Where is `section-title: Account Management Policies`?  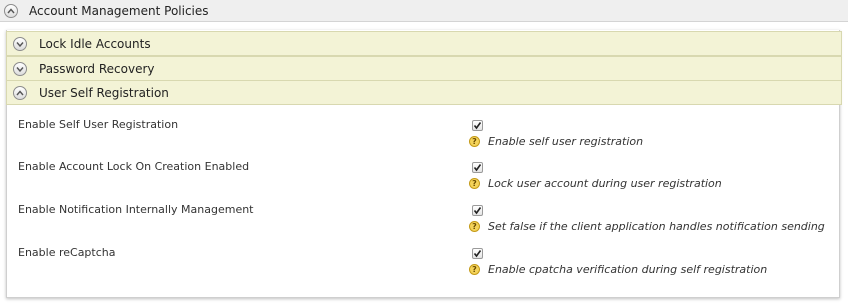
section-title: Account Management Policies is located at coordinates (119, 11).